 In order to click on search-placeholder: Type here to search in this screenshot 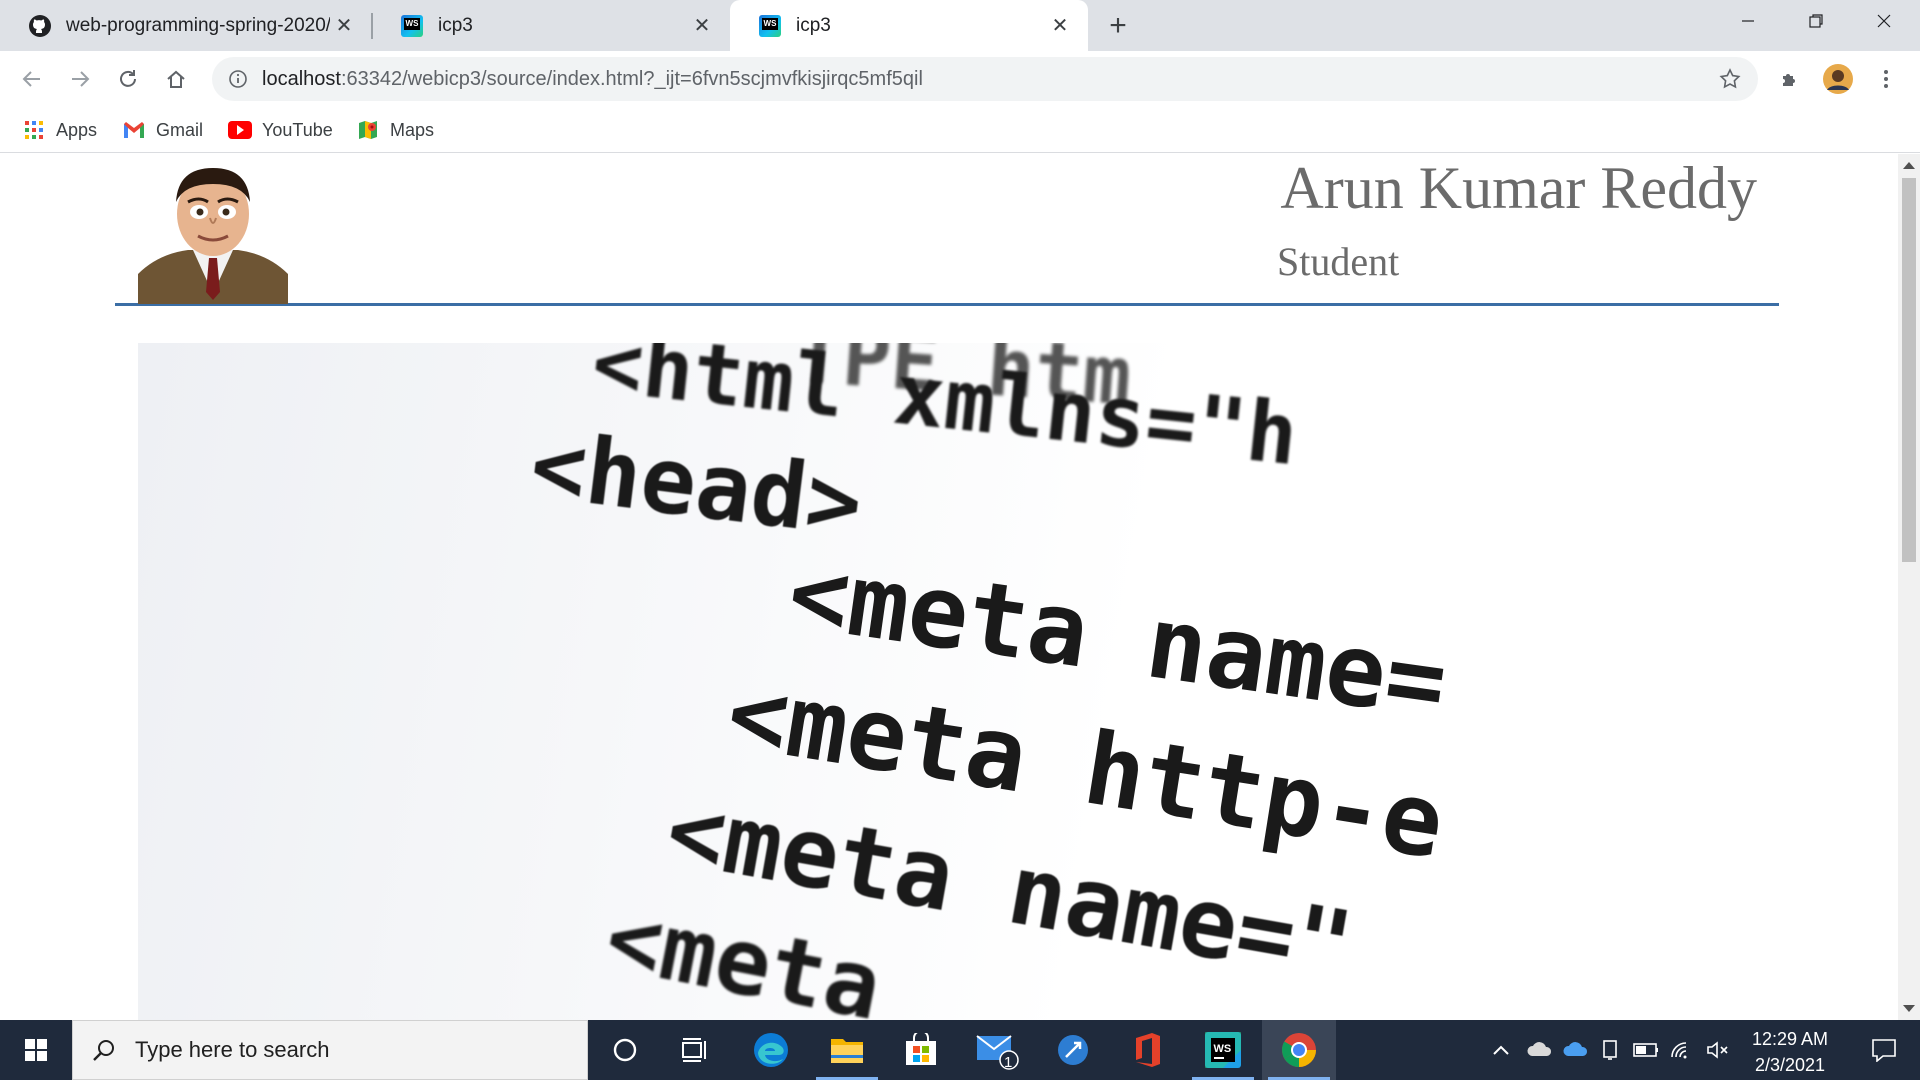, I will do `click(232, 1049)`.